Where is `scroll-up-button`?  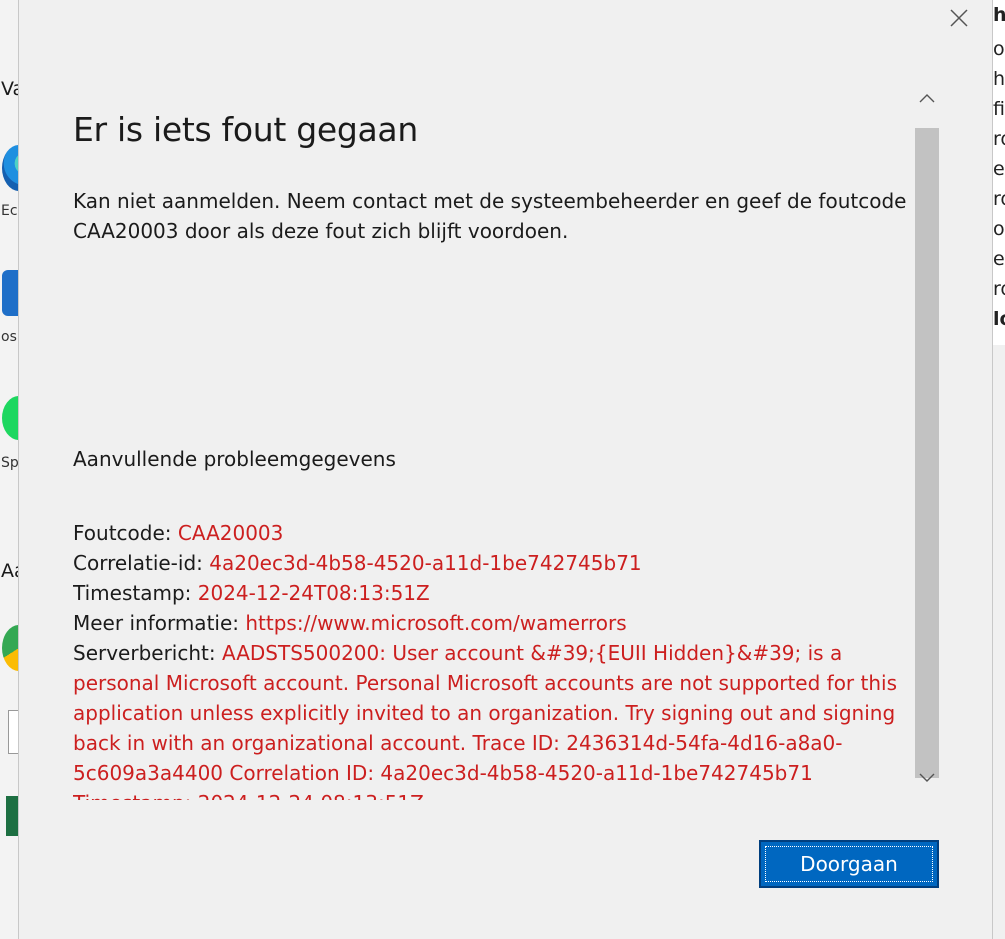 scroll-up-button is located at coordinates (927, 106).